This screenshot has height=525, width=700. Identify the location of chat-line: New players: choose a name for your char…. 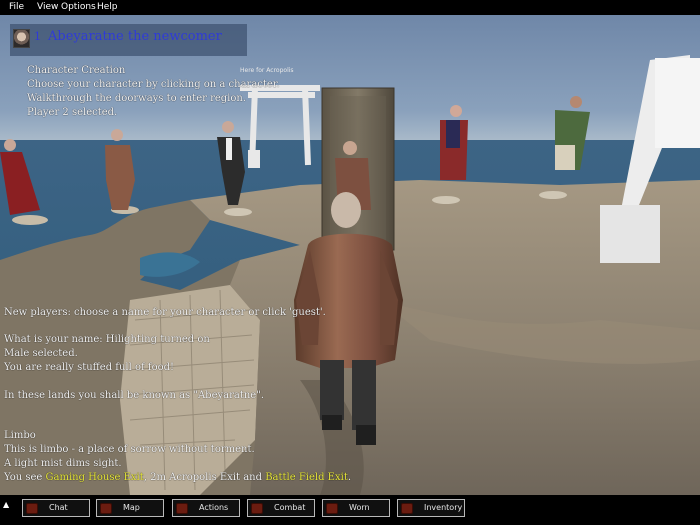
(165, 312).